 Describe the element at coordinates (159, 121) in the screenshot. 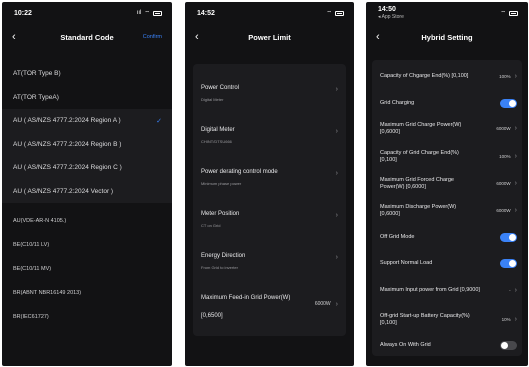

I see `checkmark-icon: ✓` at that location.